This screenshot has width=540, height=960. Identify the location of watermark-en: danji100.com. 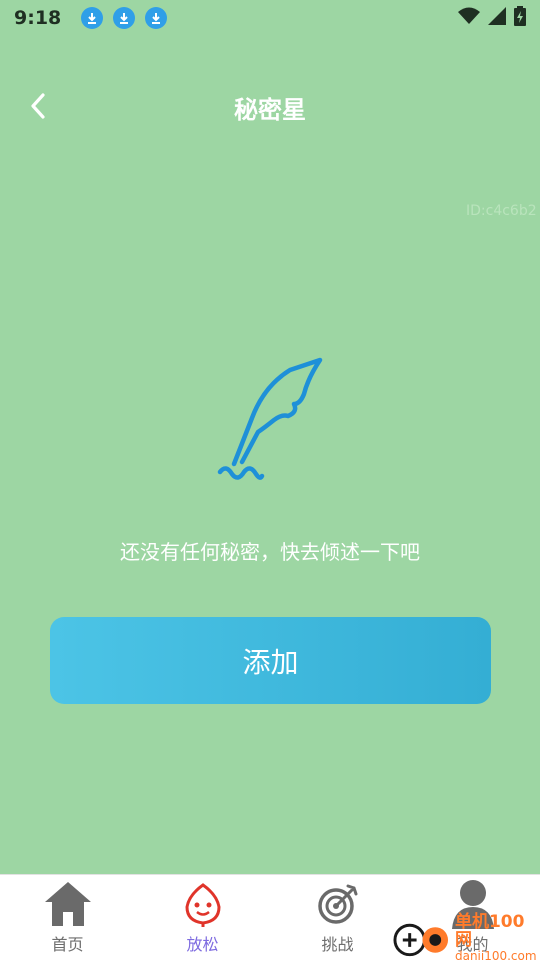
(495, 954).